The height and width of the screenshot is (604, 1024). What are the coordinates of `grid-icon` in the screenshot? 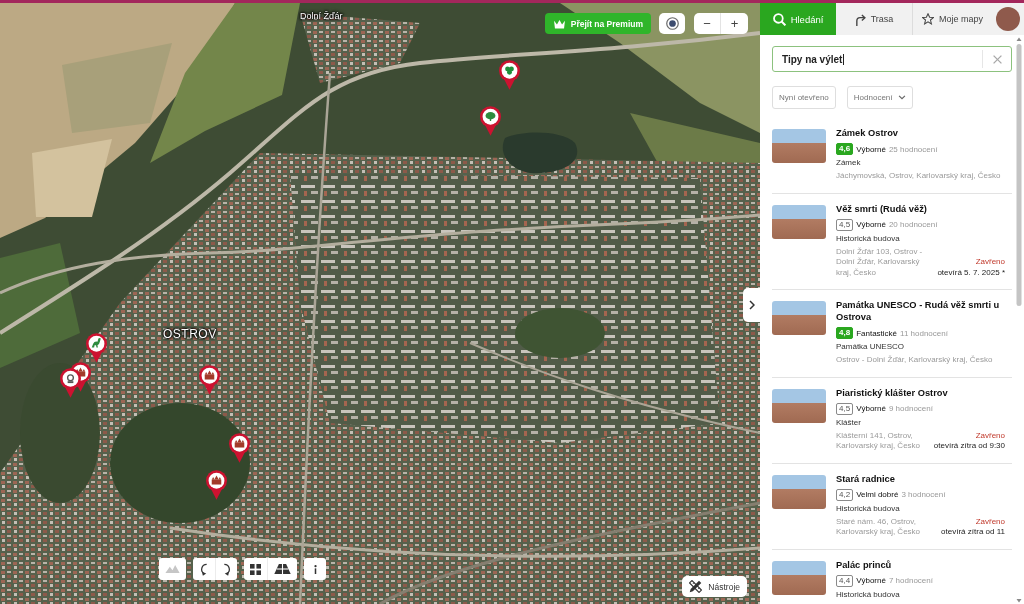 It's located at (255, 569).